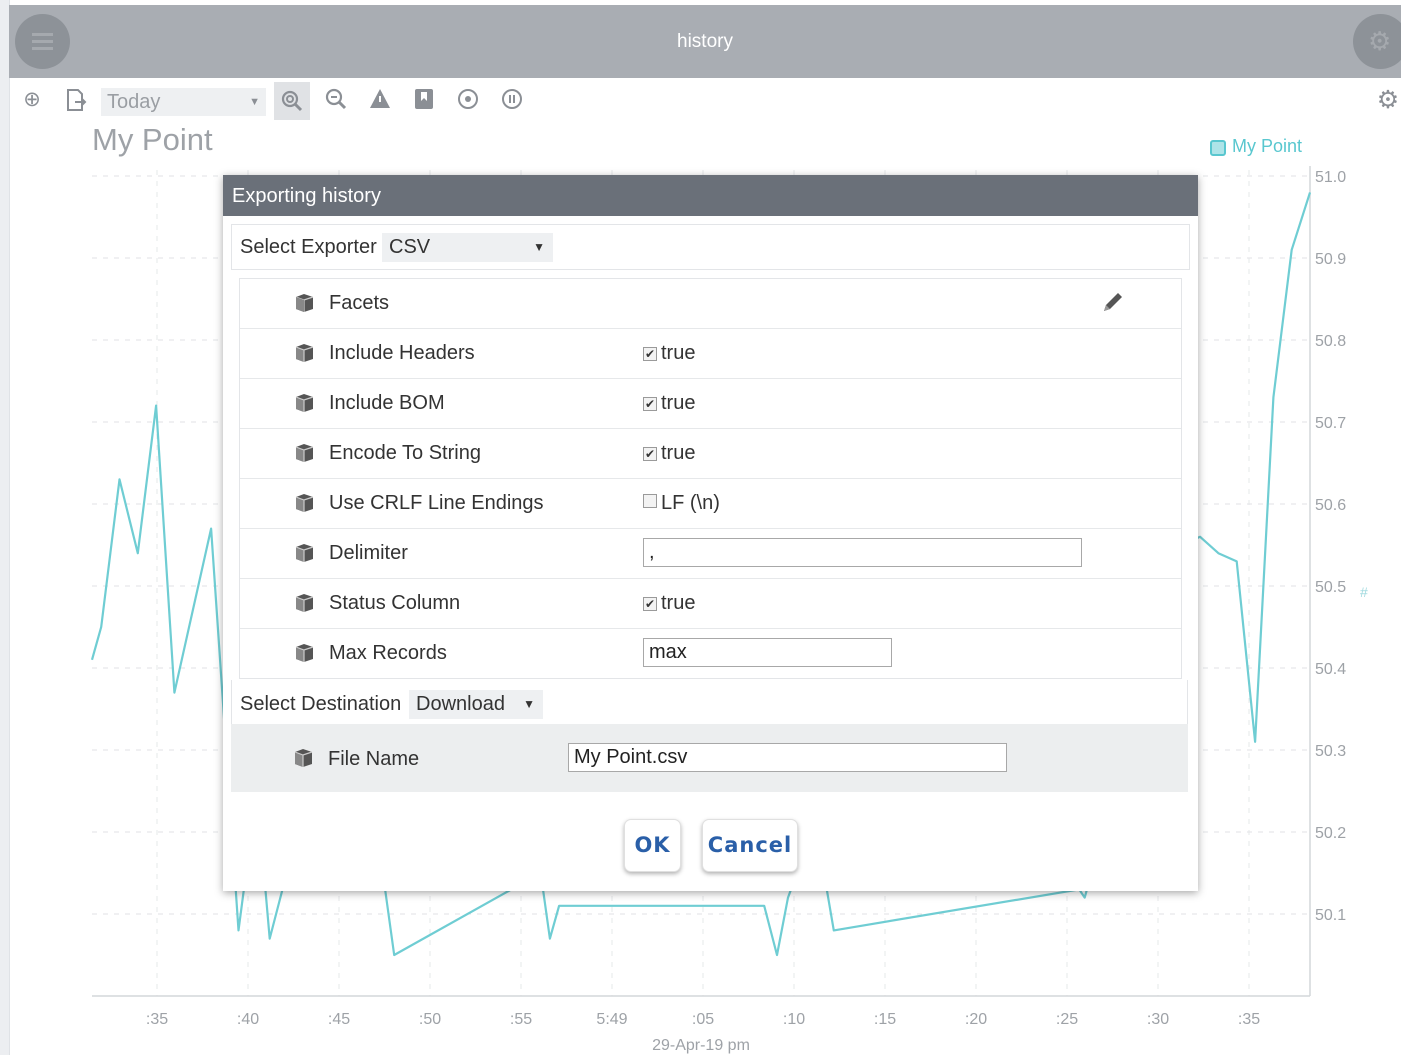 This screenshot has width=1401, height=1055. Describe the element at coordinates (405, 453) in the screenshot. I see `property-label: Encode To String` at that location.